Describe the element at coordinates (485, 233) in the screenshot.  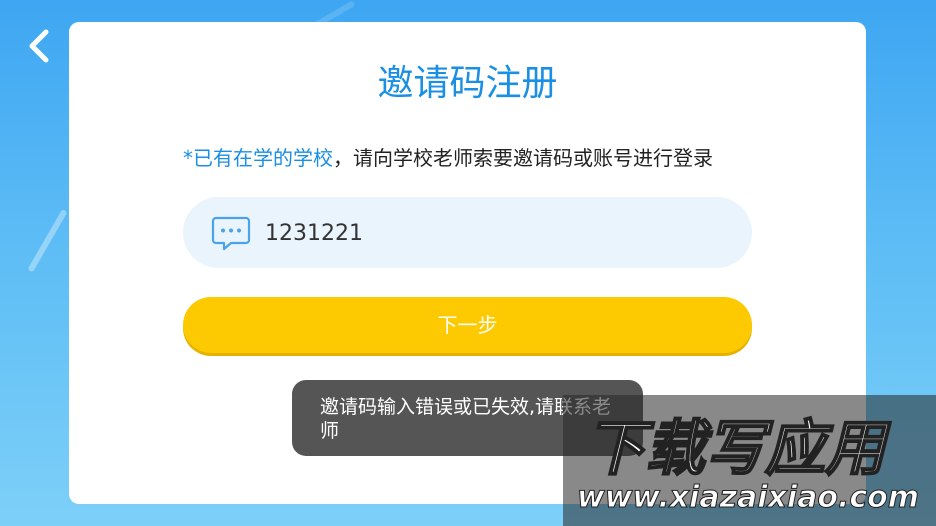
I see `invite-code-input` at that location.